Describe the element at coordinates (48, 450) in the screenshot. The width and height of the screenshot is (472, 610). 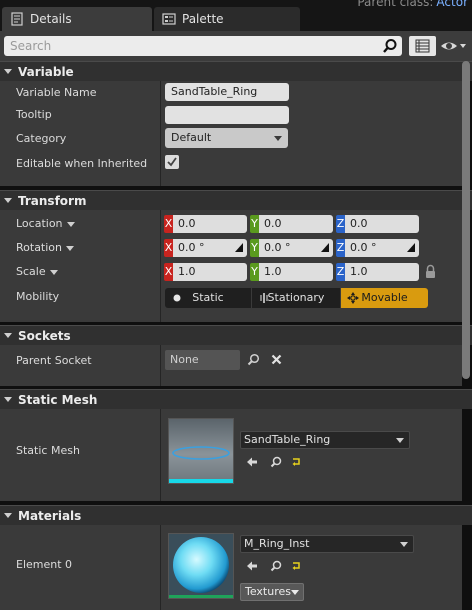
I see `static-mesh-label: Static Mesh` at that location.